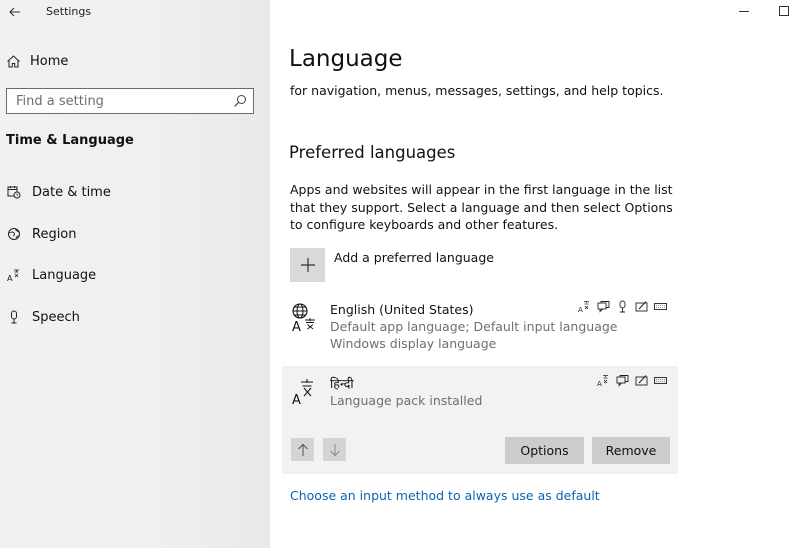 Image resolution: width=800 pixels, height=548 pixels. What do you see at coordinates (406, 400) in the screenshot?
I see `language-detail-line1: Language pack installed` at bounding box center [406, 400].